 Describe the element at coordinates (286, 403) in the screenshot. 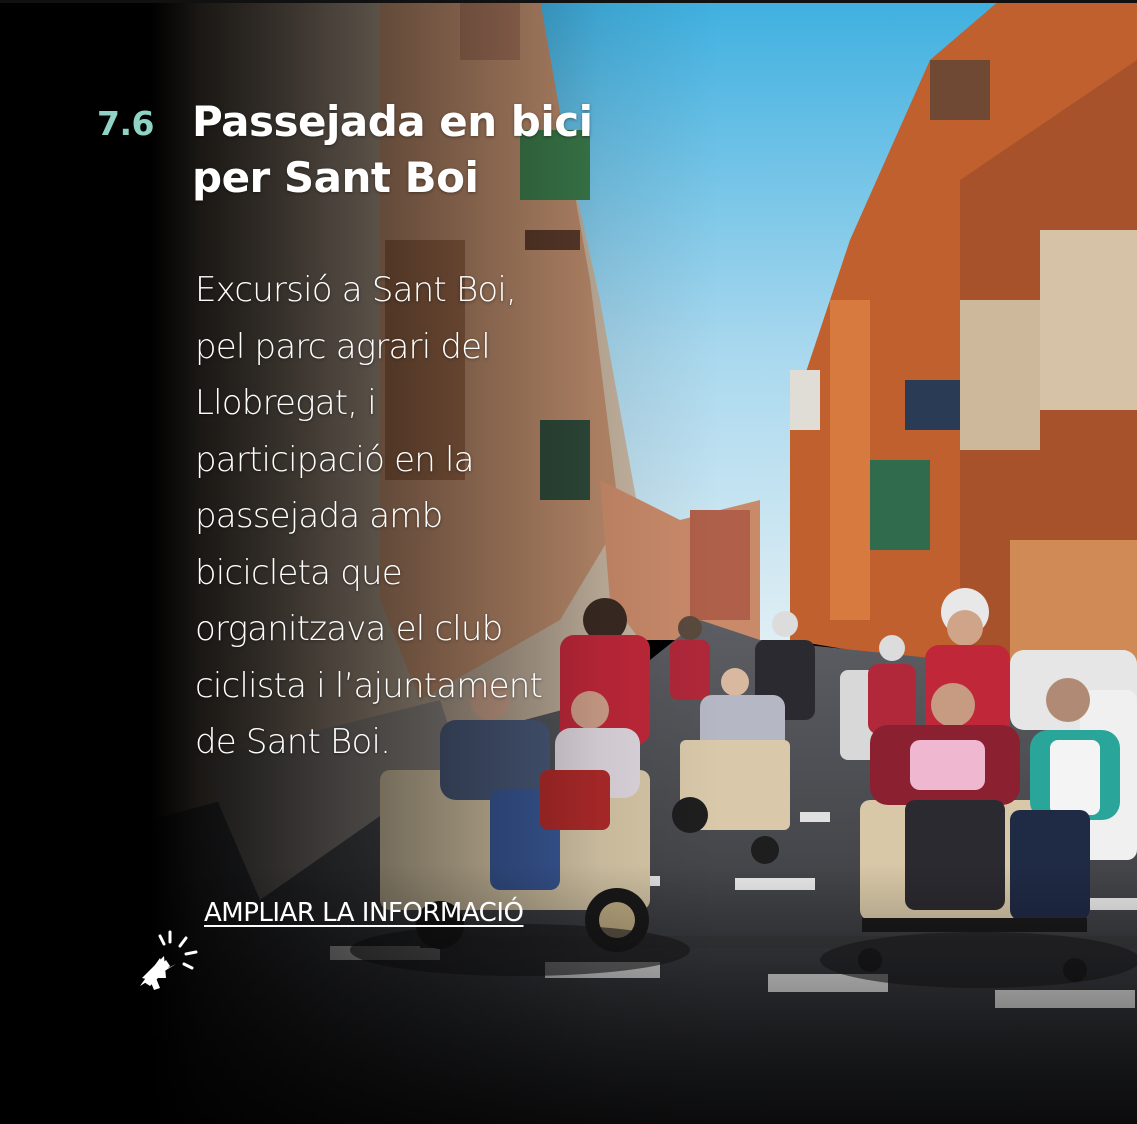

I see `description-line: Llobregat, i` at that location.